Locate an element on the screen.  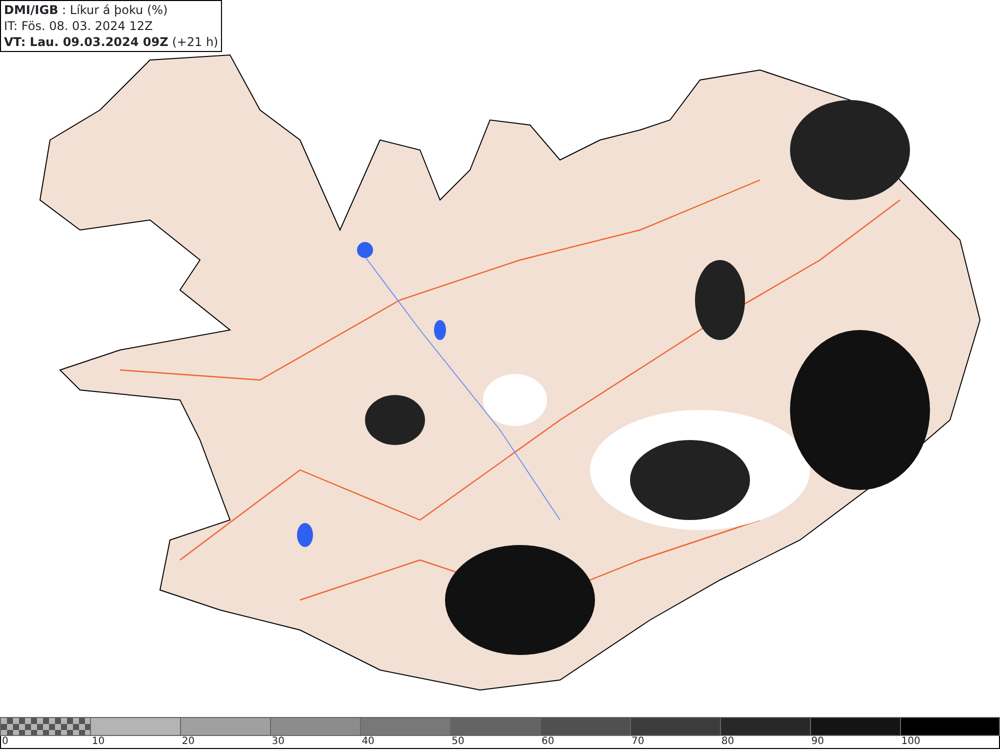
legend-label: 90 is located at coordinates (817, 741).